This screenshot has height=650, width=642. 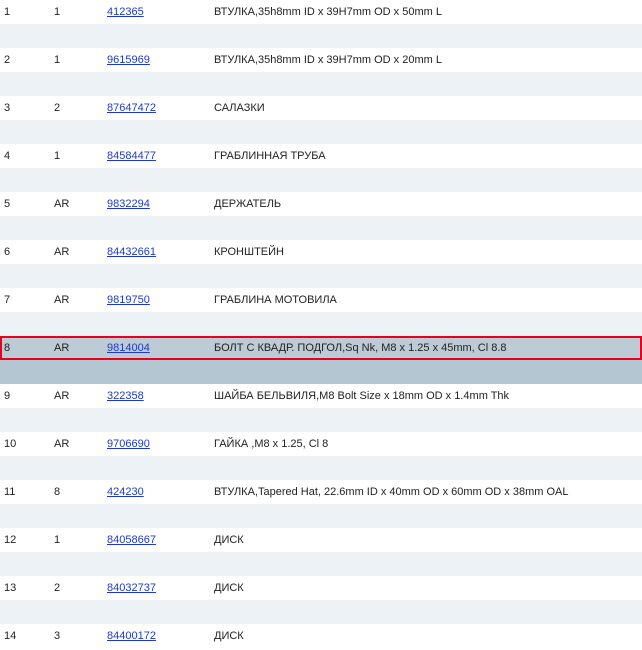 What do you see at coordinates (27, 12) in the screenshot?
I see `row-number: 1` at bounding box center [27, 12].